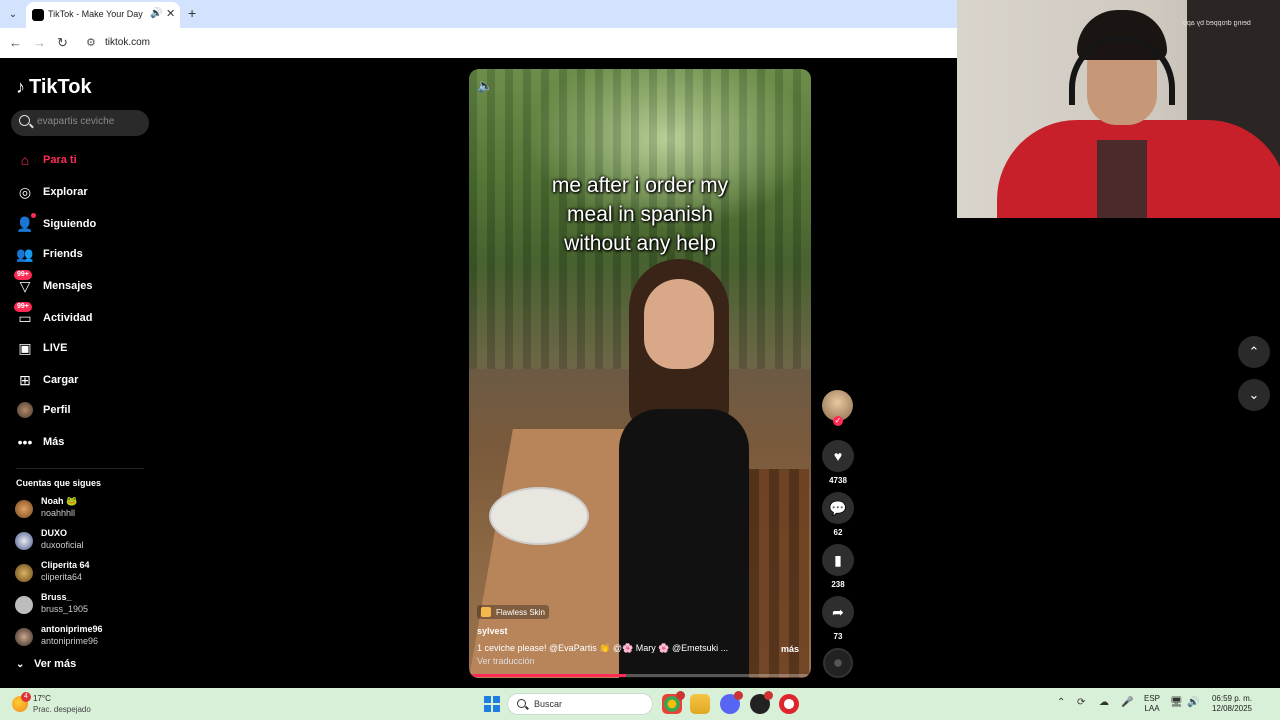  I want to click on forward-button: →, so click(39, 42).